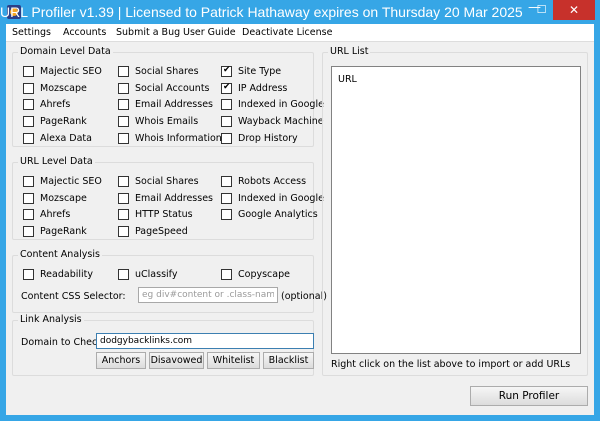 This screenshot has height=421, width=600. Describe the element at coordinates (233, 360) in the screenshot. I see `whitelist-button: Whitelist` at that location.